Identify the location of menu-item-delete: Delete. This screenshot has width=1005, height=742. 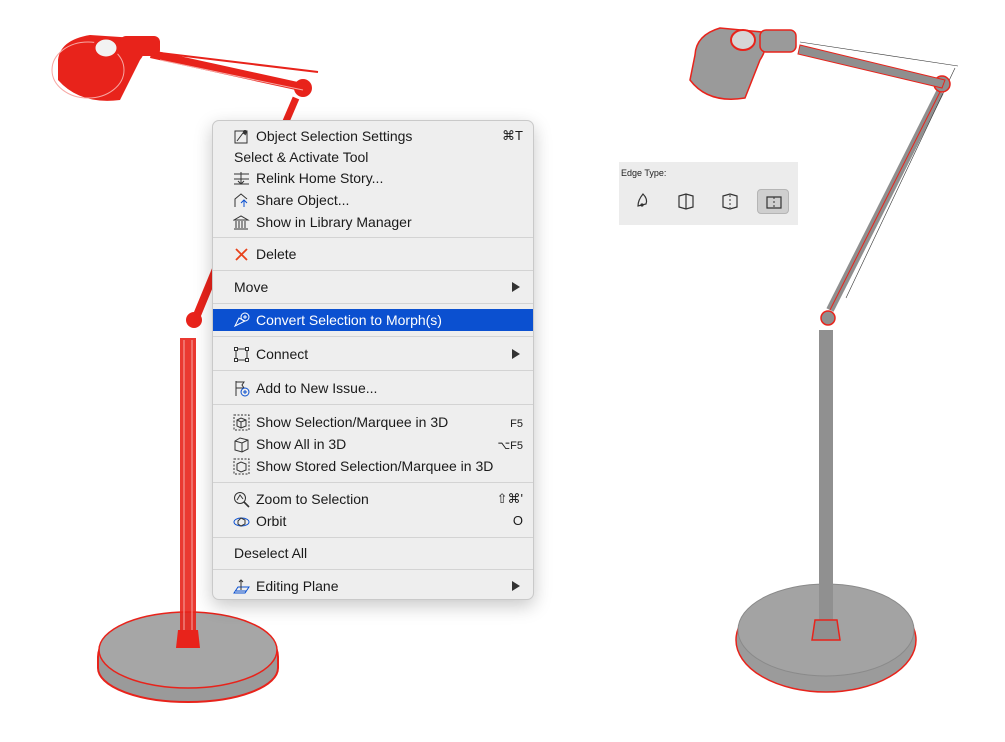
(373, 254).